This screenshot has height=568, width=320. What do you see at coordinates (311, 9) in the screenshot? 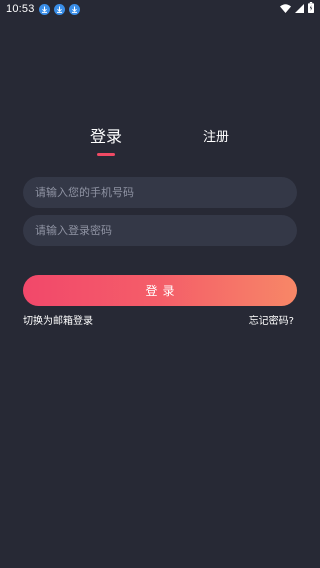
I see `battery-icon` at bounding box center [311, 9].